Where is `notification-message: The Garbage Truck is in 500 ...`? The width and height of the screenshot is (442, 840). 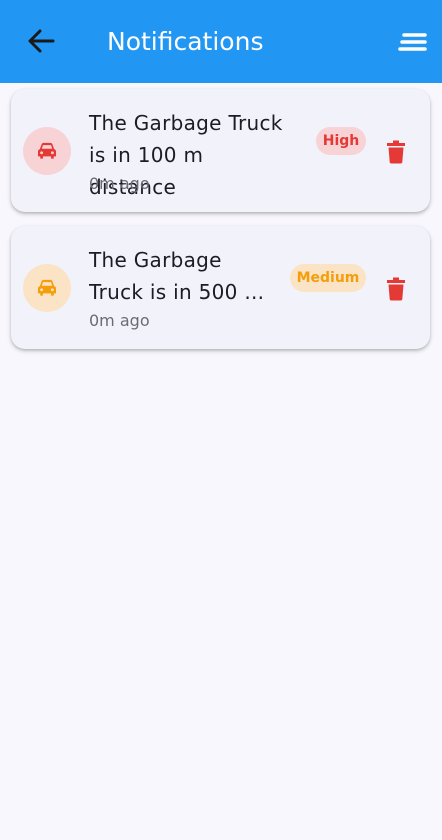
notification-message: The Garbage Truck is in 500 ... is located at coordinates (191, 276).